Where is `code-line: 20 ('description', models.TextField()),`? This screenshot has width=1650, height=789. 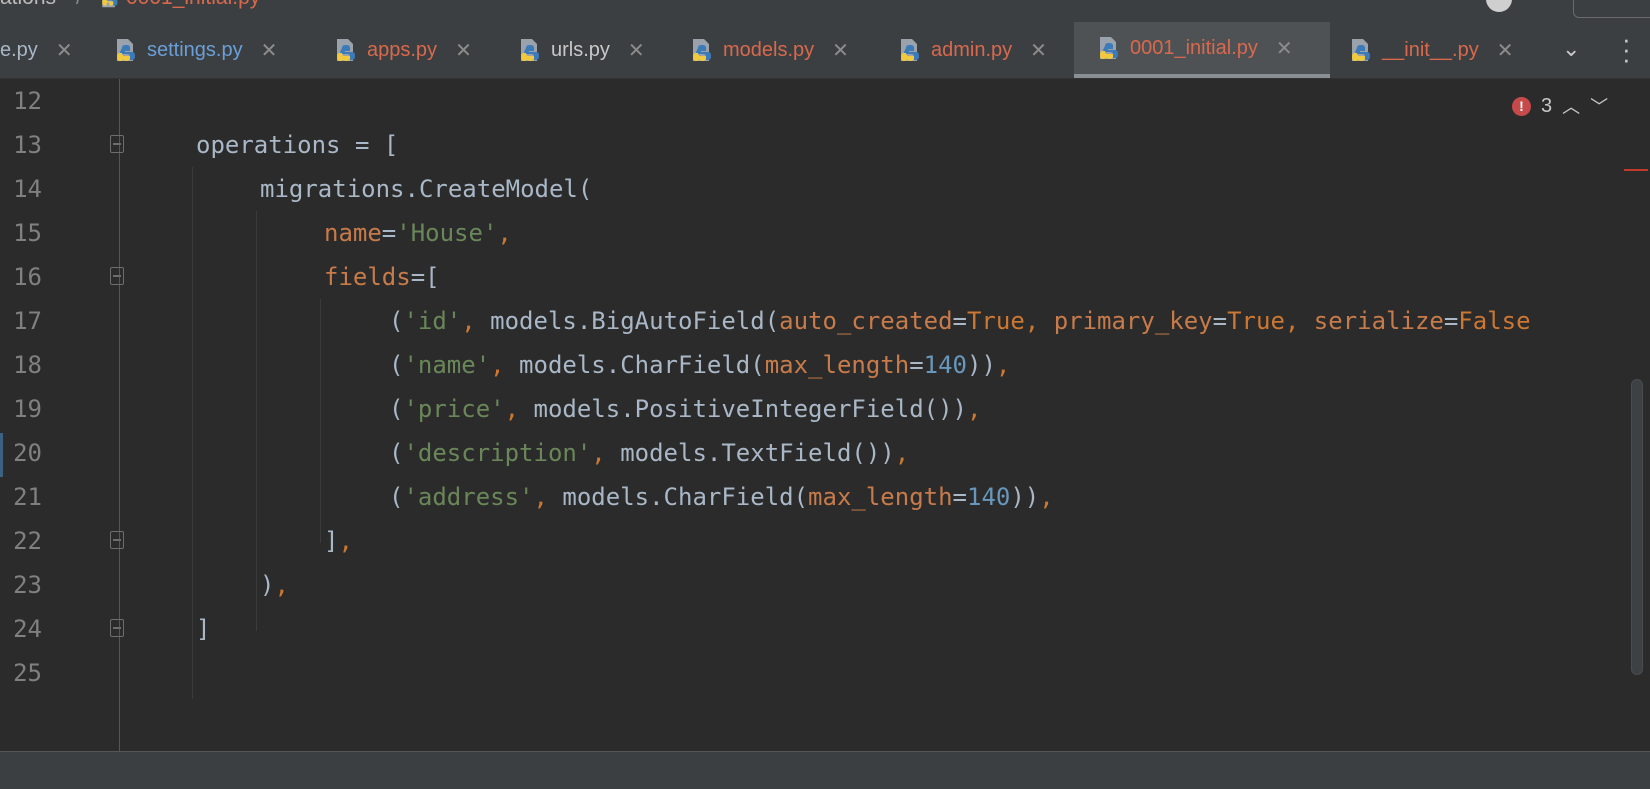 code-line: 20 ('description', models.TextField()), is located at coordinates (825, 453).